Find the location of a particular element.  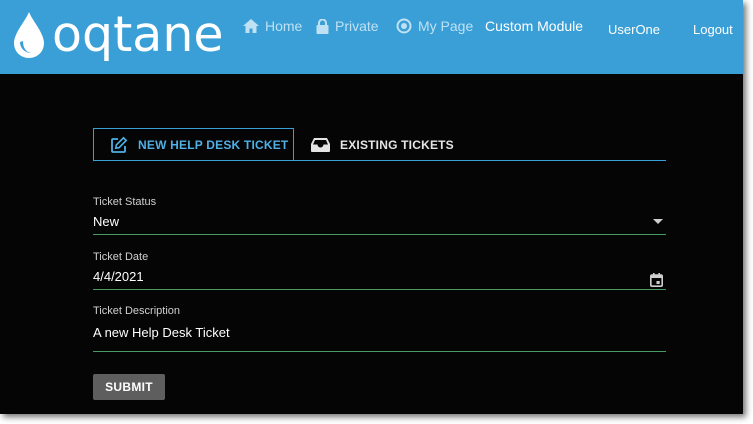

nav-label-my-page: My Page is located at coordinates (446, 26).